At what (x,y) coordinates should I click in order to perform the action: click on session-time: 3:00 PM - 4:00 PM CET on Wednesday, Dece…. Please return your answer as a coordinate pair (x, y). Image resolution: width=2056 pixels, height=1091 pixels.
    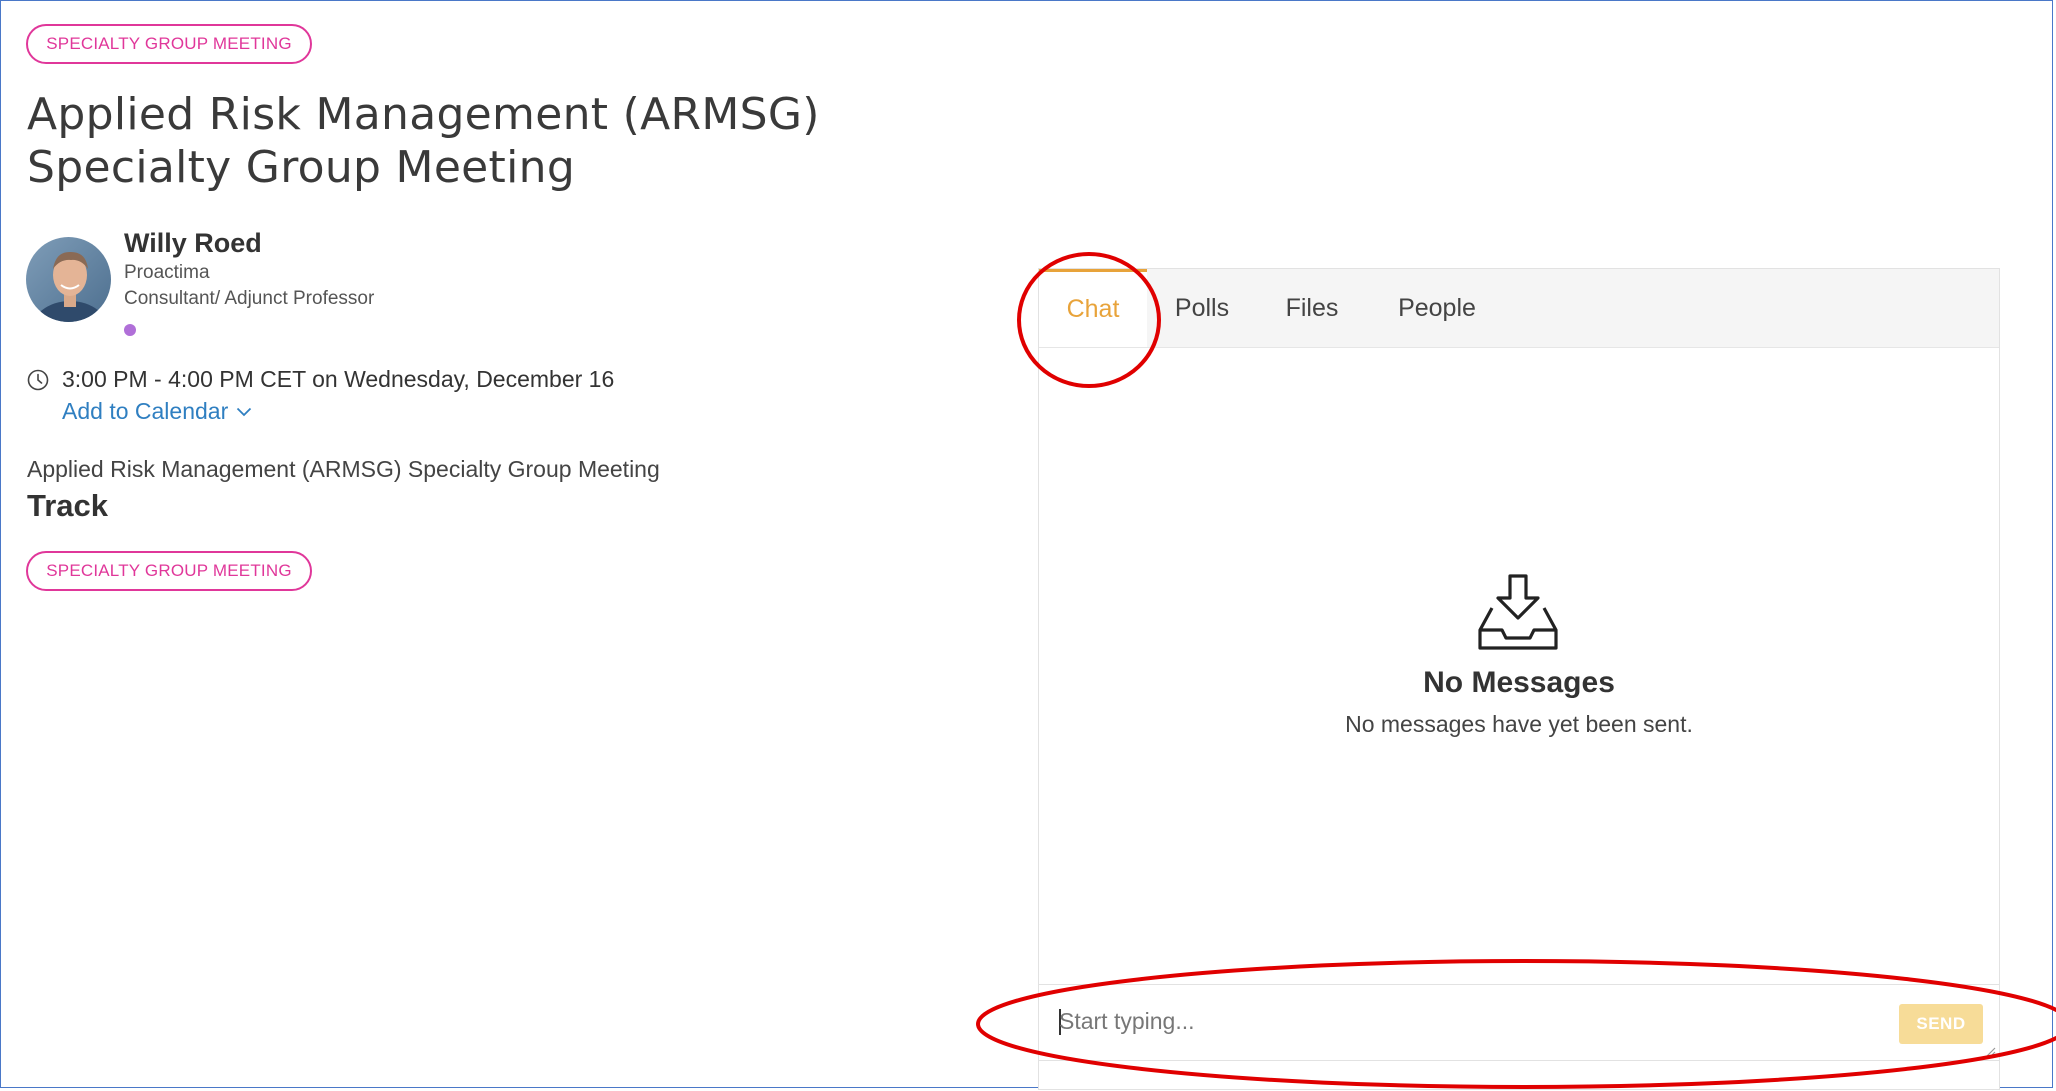
    Looking at the image, I should click on (338, 379).